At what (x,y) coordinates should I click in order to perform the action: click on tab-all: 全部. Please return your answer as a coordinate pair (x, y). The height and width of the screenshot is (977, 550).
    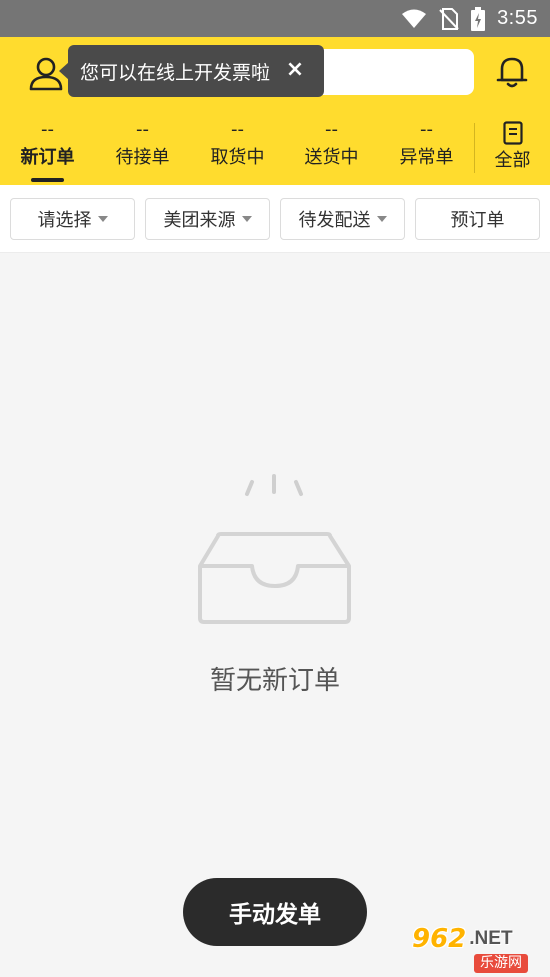
    Looking at the image, I should click on (512, 151).